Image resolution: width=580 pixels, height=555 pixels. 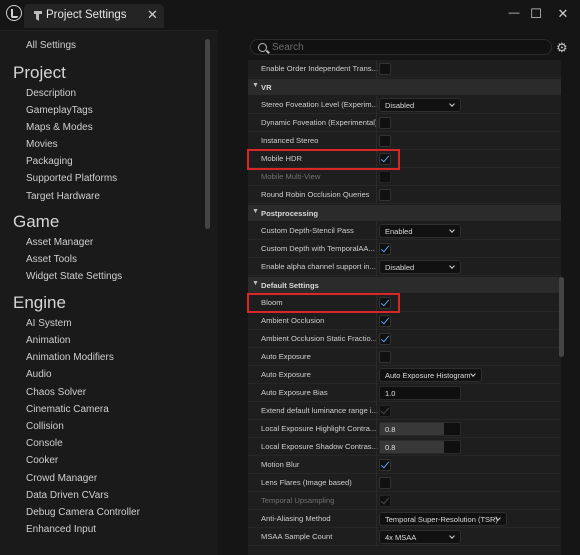 I want to click on setting-label: Mobile HDR, so click(x=281, y=158).